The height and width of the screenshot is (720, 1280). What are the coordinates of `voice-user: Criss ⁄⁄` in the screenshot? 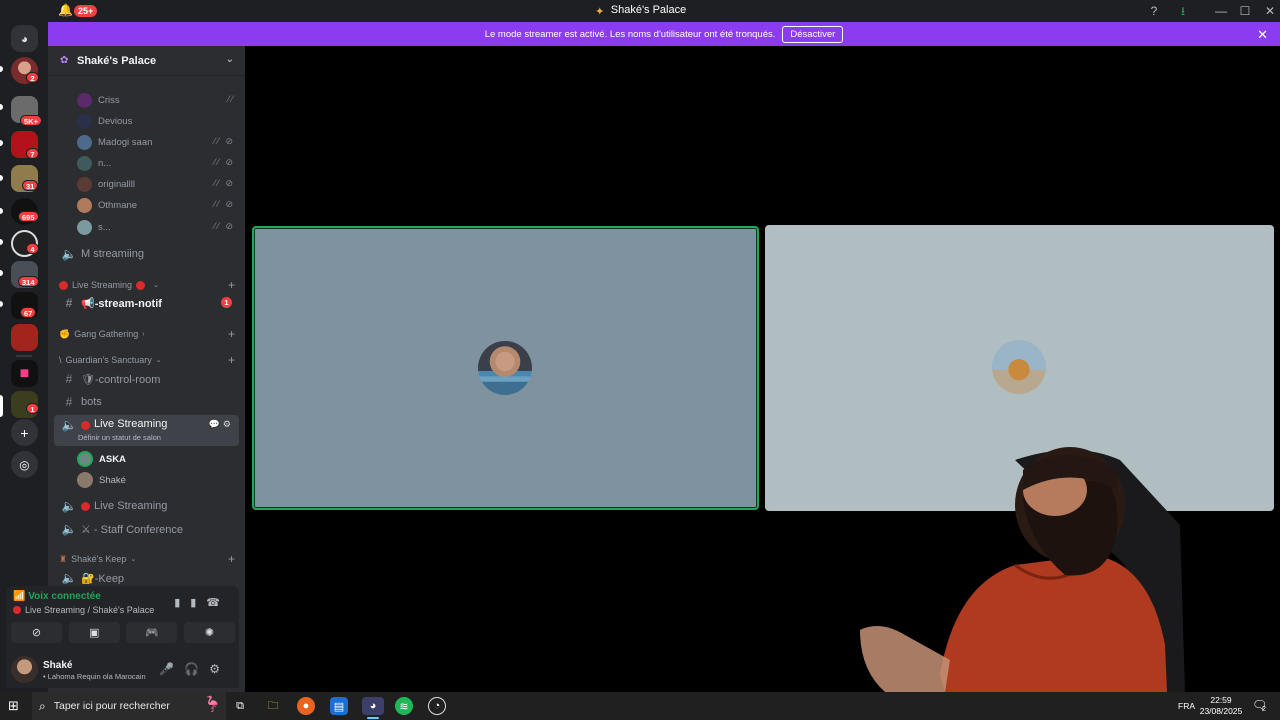 It's located at (157, 100).